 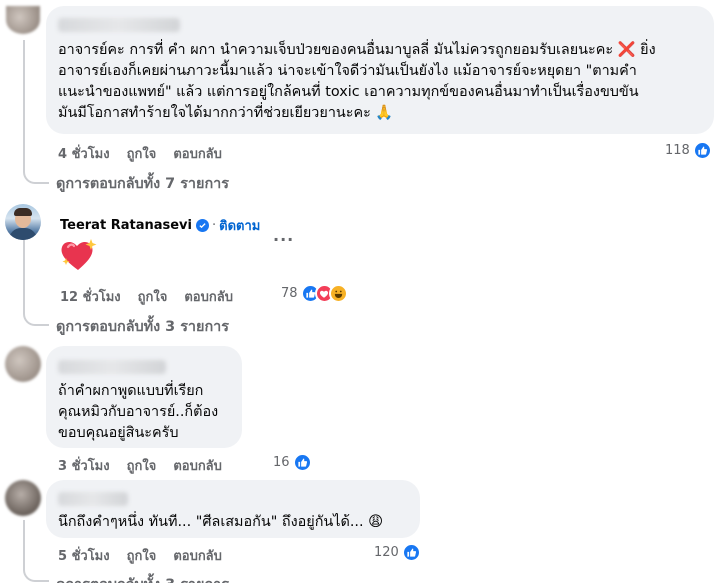 I want to click on author-name: Teerat Ratanasevi, so click(x=126, y=225).